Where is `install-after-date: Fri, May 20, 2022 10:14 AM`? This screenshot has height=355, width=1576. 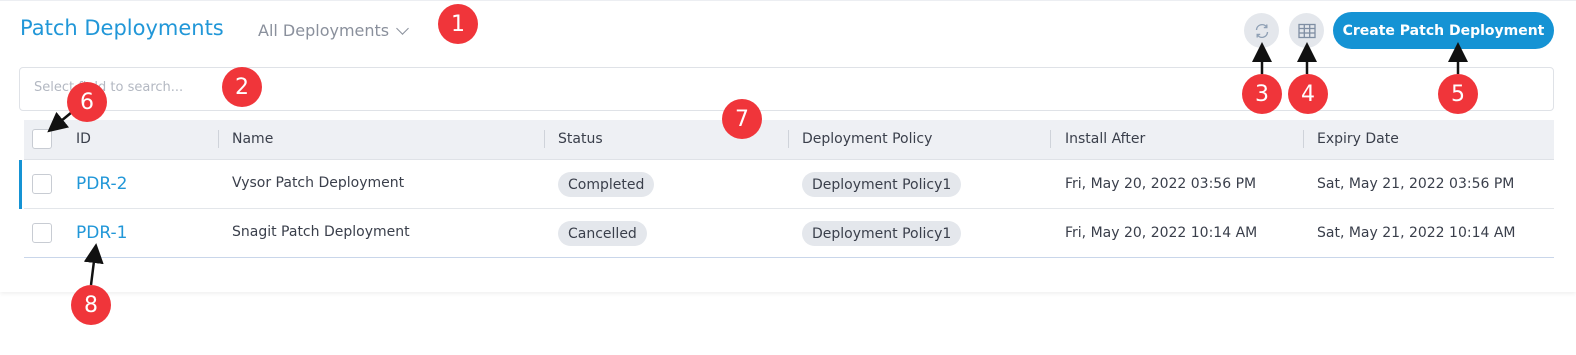 install-after-date: Fri, May 20, 2022 10:14 AM is located at coordinates (1161, 233).